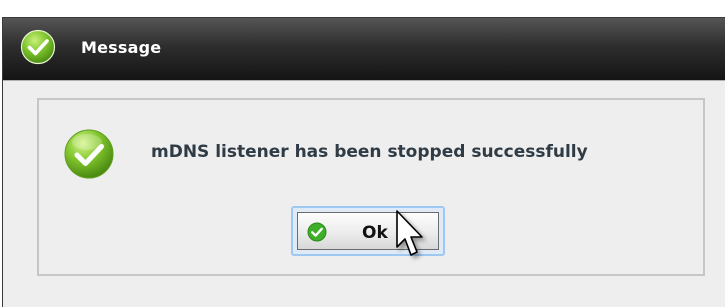  I want to click on ok-button-label: Ok, so click(375, 233).